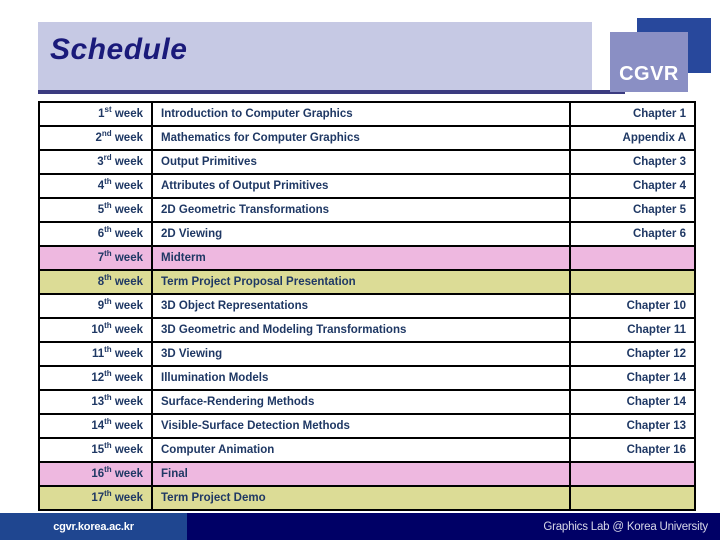 This screenshot has width=720, height=540. Describe the element at coordinates (361, 402) in the screenshot. I see `cell-topic: Surface-Rendering Methods` at that location.